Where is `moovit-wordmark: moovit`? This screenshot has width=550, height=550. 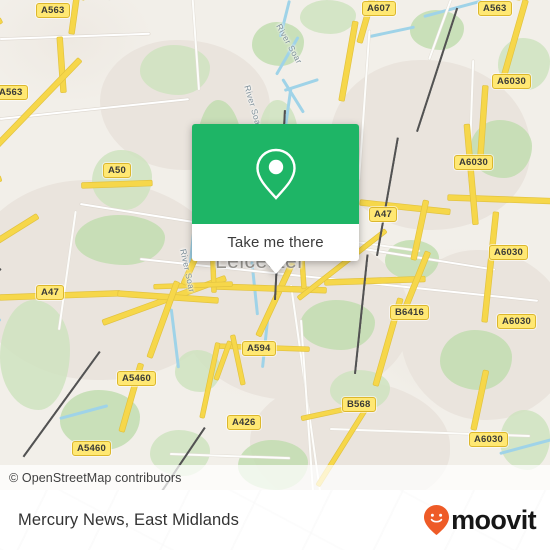 moovit-wordmark: moovit is located at coordinates (494, 519).